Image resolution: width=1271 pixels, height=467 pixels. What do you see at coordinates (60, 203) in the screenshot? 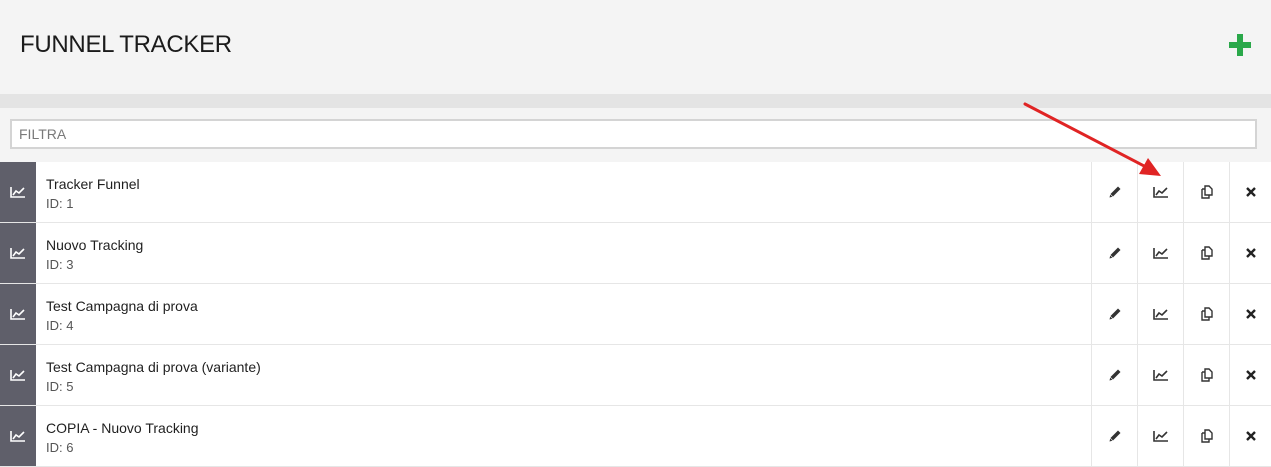
I see `item-id: ID: 1` at bounding box center [60, 203].